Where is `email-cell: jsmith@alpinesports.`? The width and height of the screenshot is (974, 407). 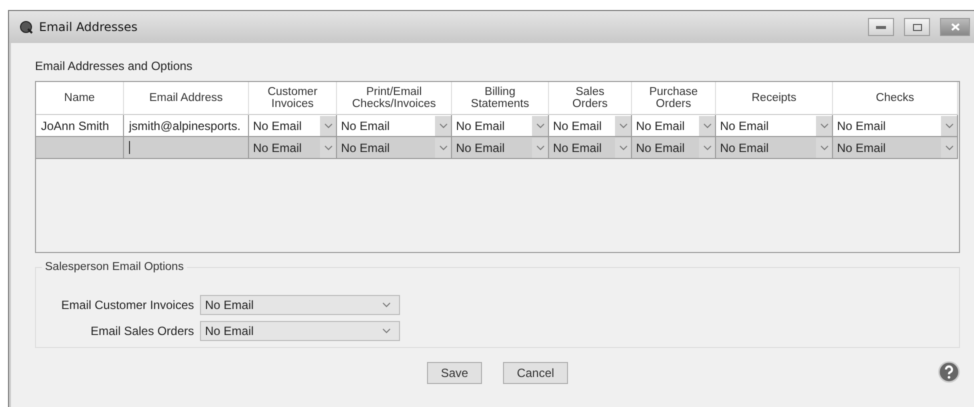
email-cell: jsmith@alpinesports. is located at coordinates (186, 126).